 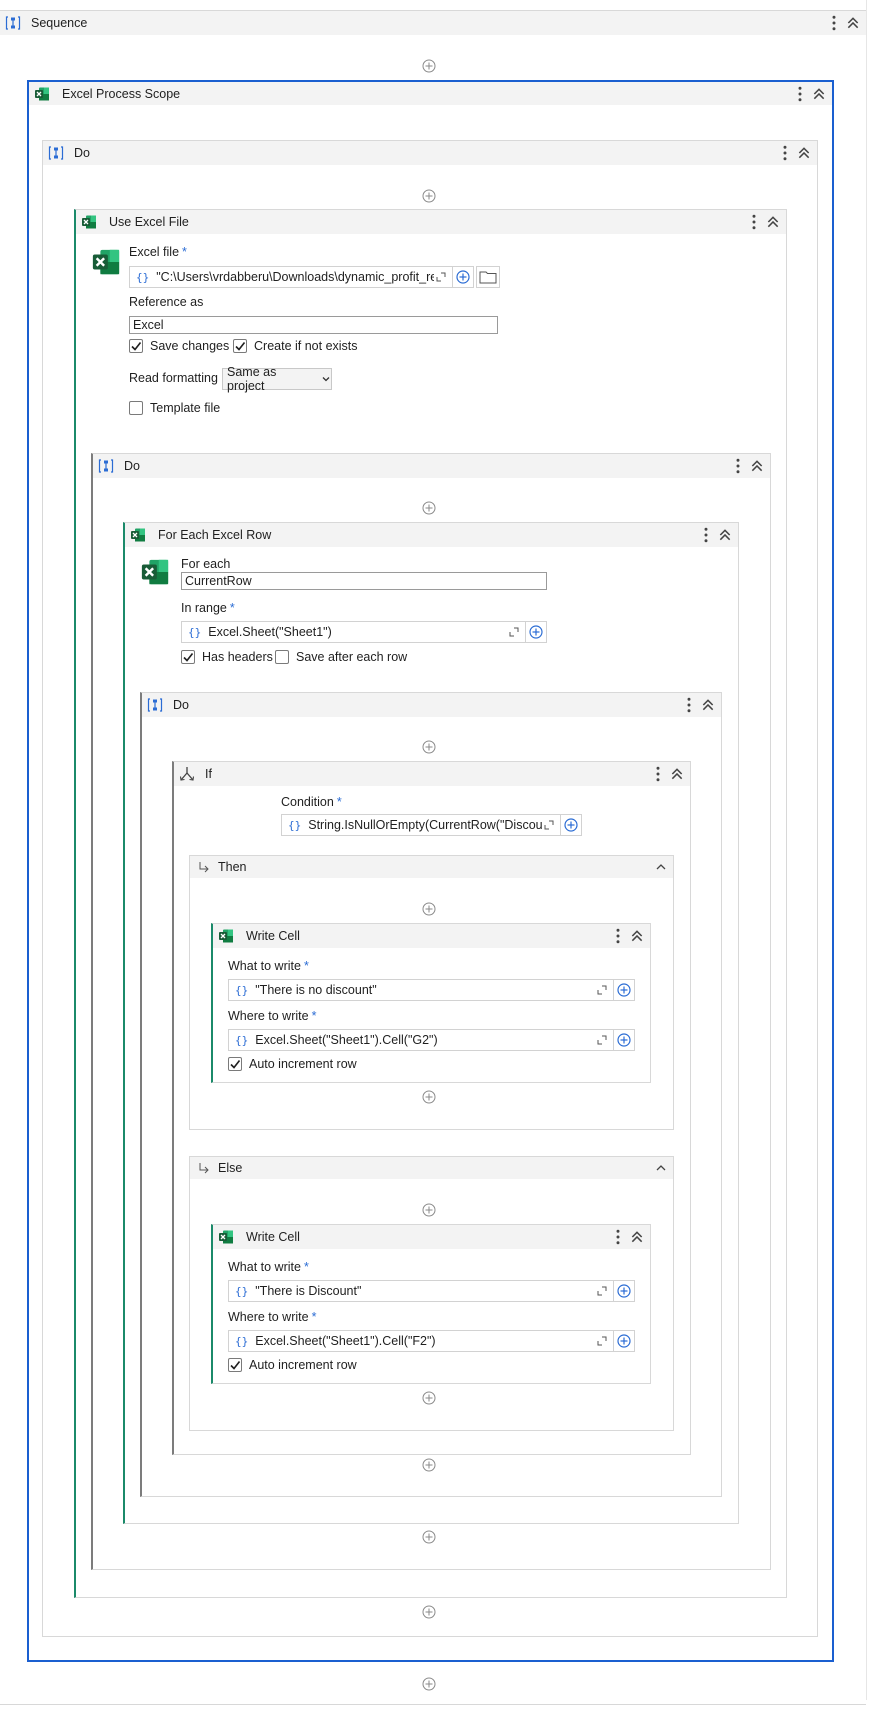 What do you see at coordinates (430, 93) in the screenshot?
I see `excel-process-scope-header: Excel Process Scope` at bounding box center [430, 93].